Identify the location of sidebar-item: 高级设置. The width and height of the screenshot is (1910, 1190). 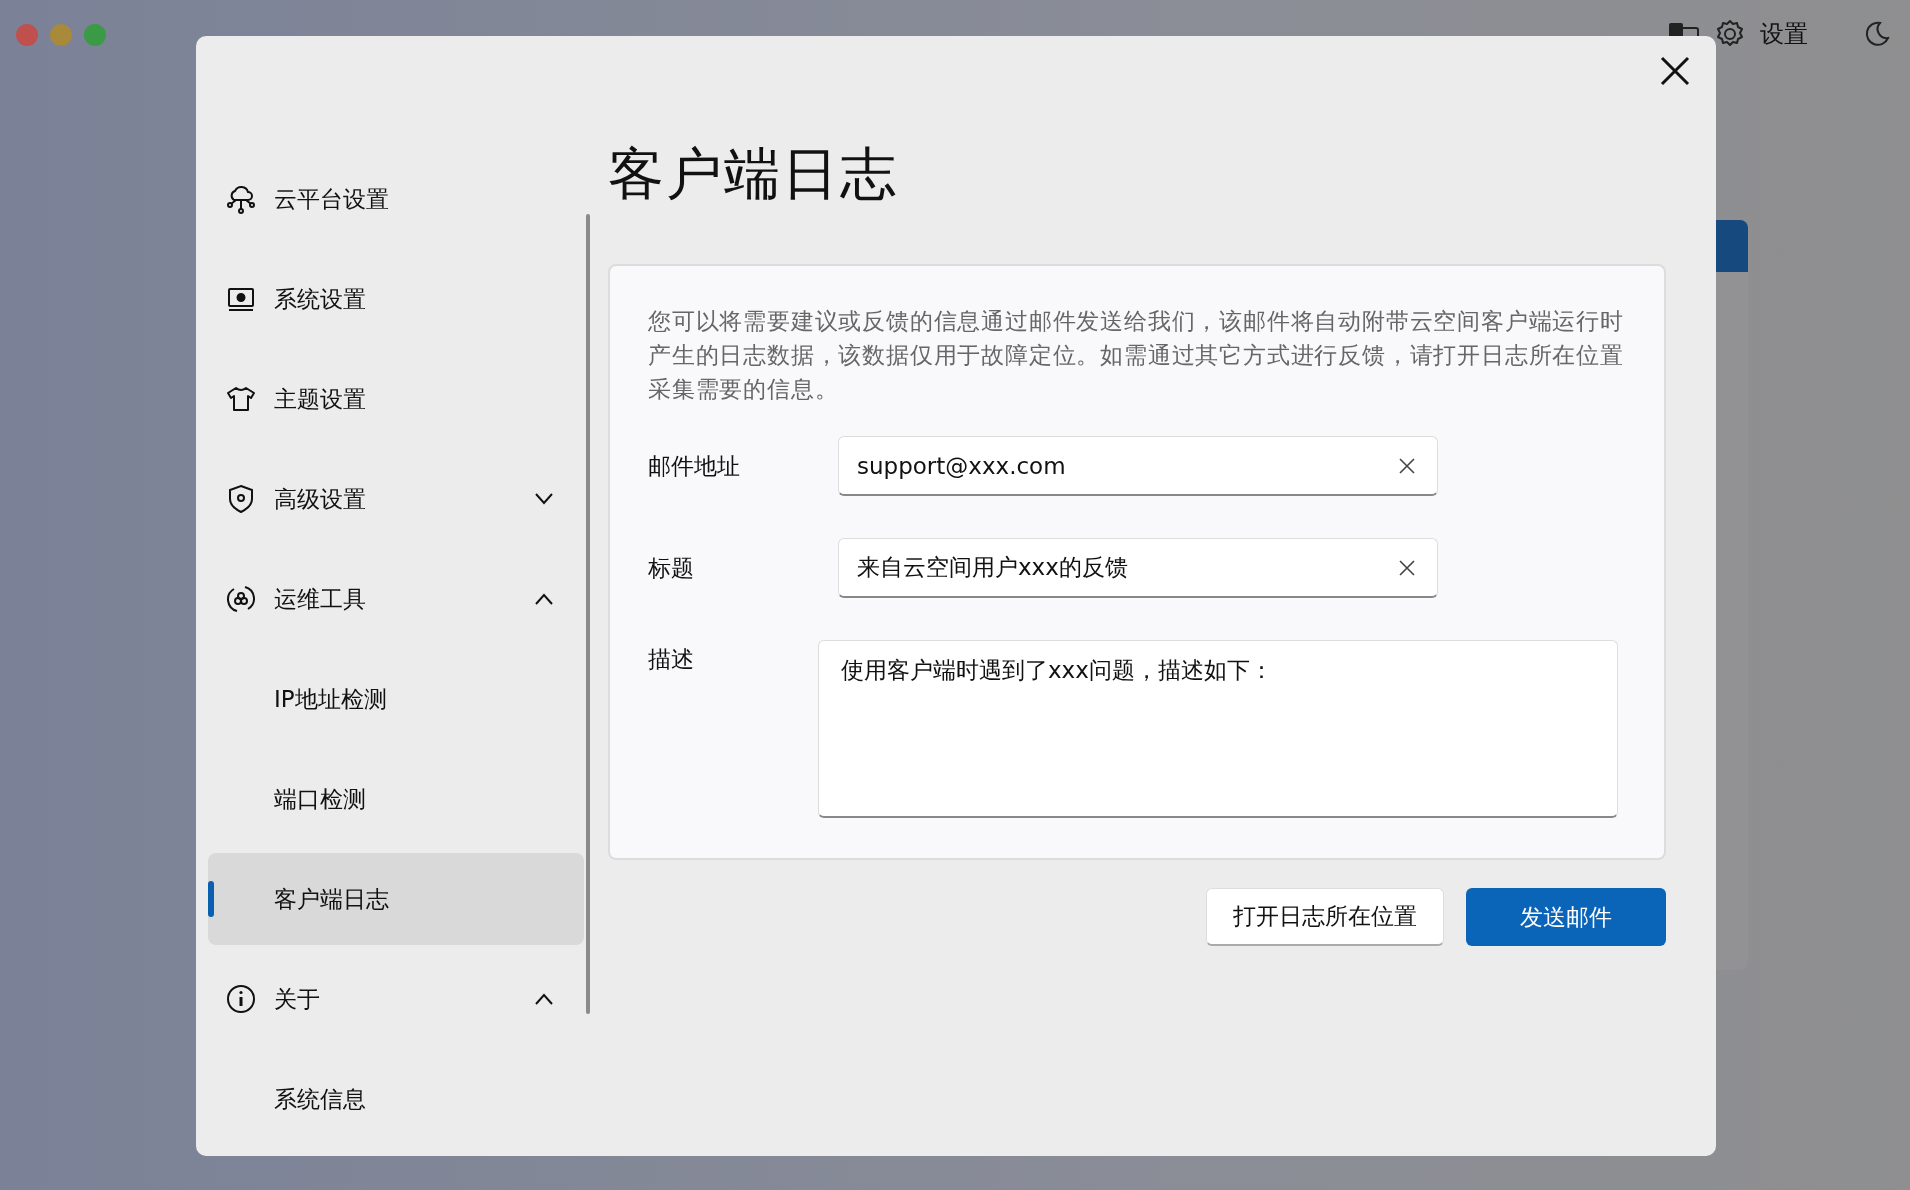
(396, 499).